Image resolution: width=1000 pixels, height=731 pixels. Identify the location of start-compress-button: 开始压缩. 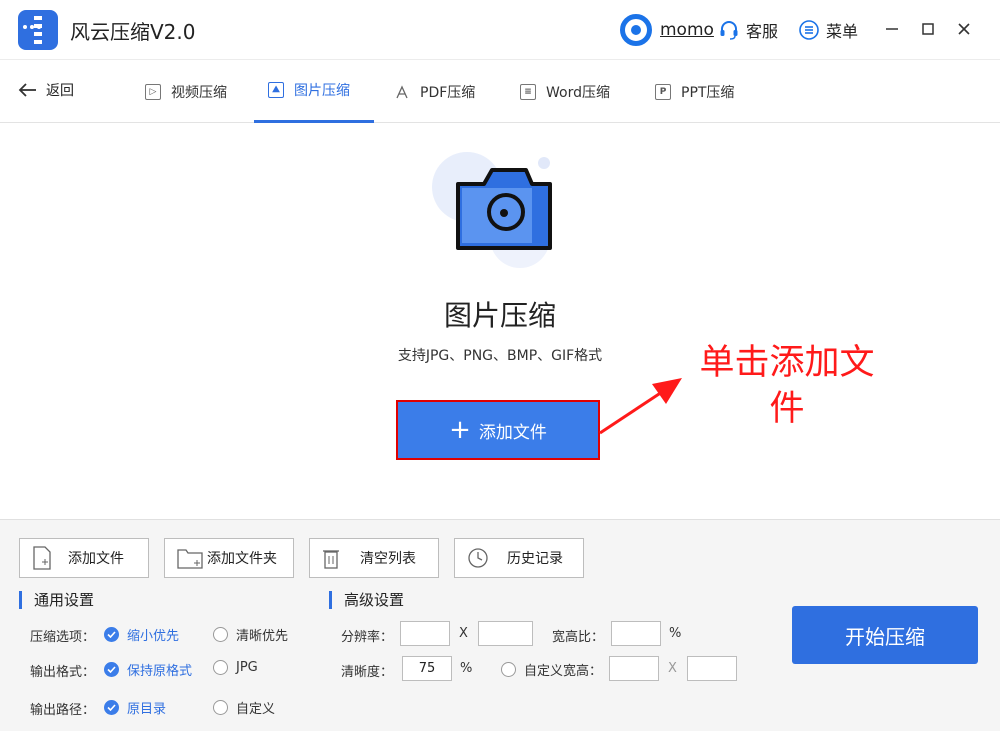
(885, 635).